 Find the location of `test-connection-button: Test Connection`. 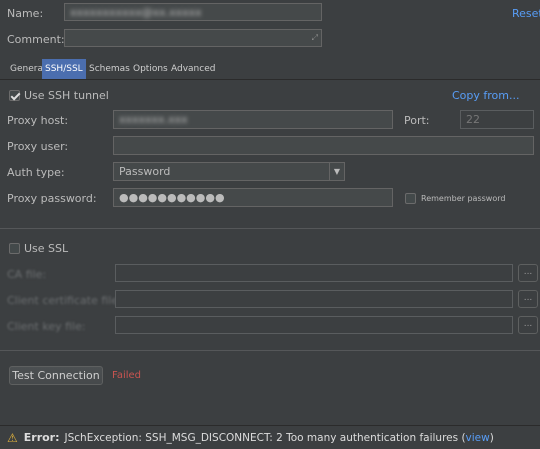

test-connection-button: Test Connection is located at coordinates (56, 375).